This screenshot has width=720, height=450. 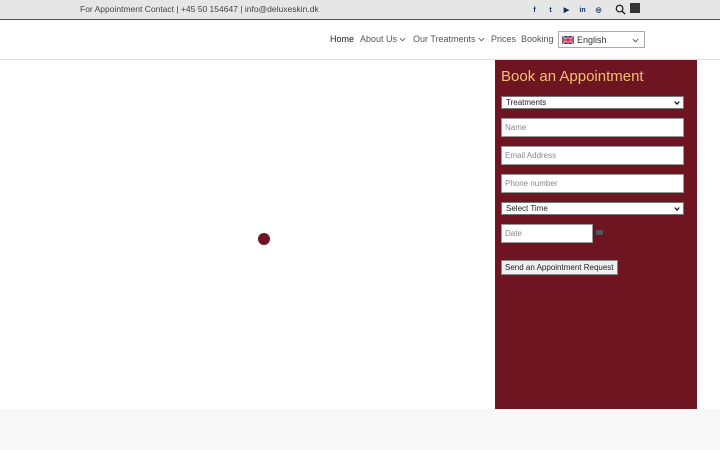 I want to click on language-select: English, so click(x=601, y=39).